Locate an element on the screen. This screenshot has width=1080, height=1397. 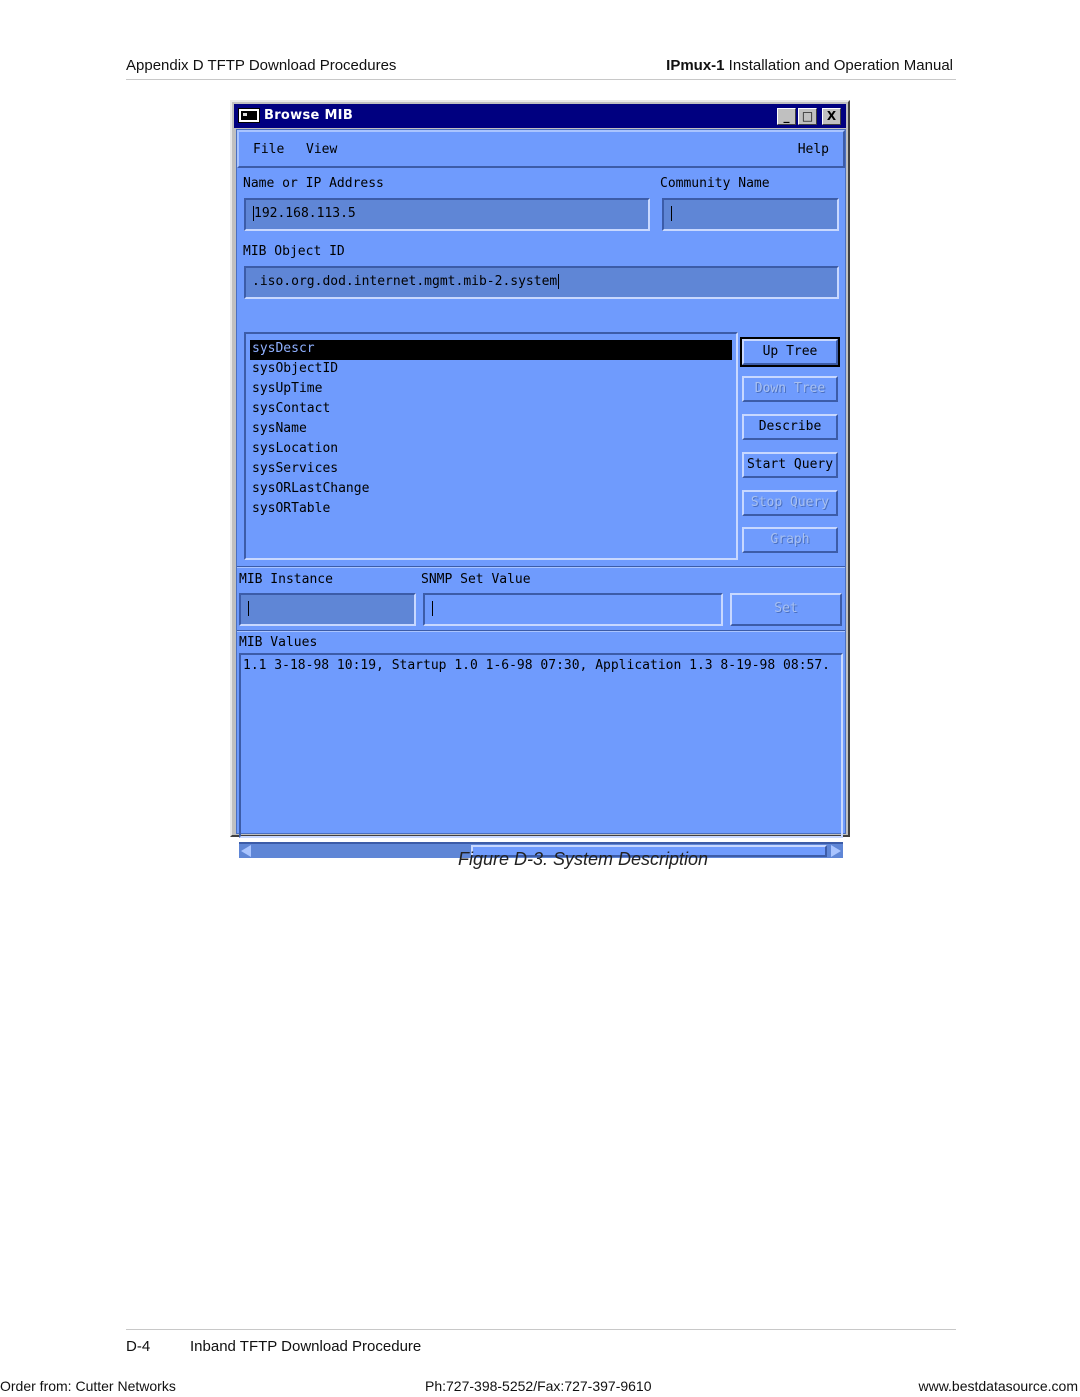
down-tree-button: Down Tree is located at coordinates (790, 389).